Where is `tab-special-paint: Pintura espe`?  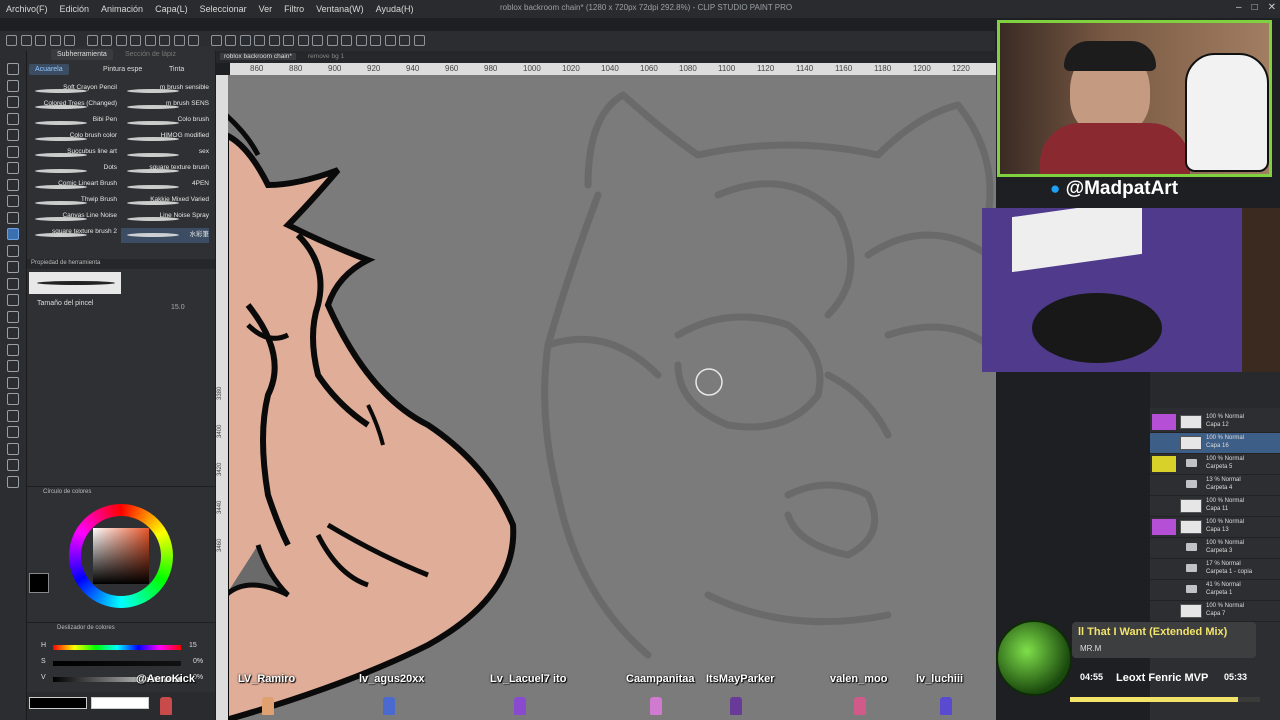 tab-special-paint: Pintura espe is located at coordinates (122, 69).